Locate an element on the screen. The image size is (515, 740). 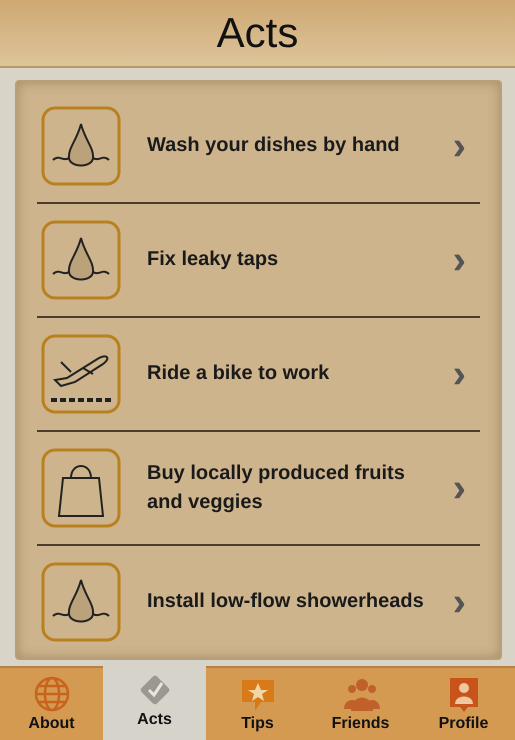
act-label: Install low-flow showerheads is located at coordinates (300, 601).